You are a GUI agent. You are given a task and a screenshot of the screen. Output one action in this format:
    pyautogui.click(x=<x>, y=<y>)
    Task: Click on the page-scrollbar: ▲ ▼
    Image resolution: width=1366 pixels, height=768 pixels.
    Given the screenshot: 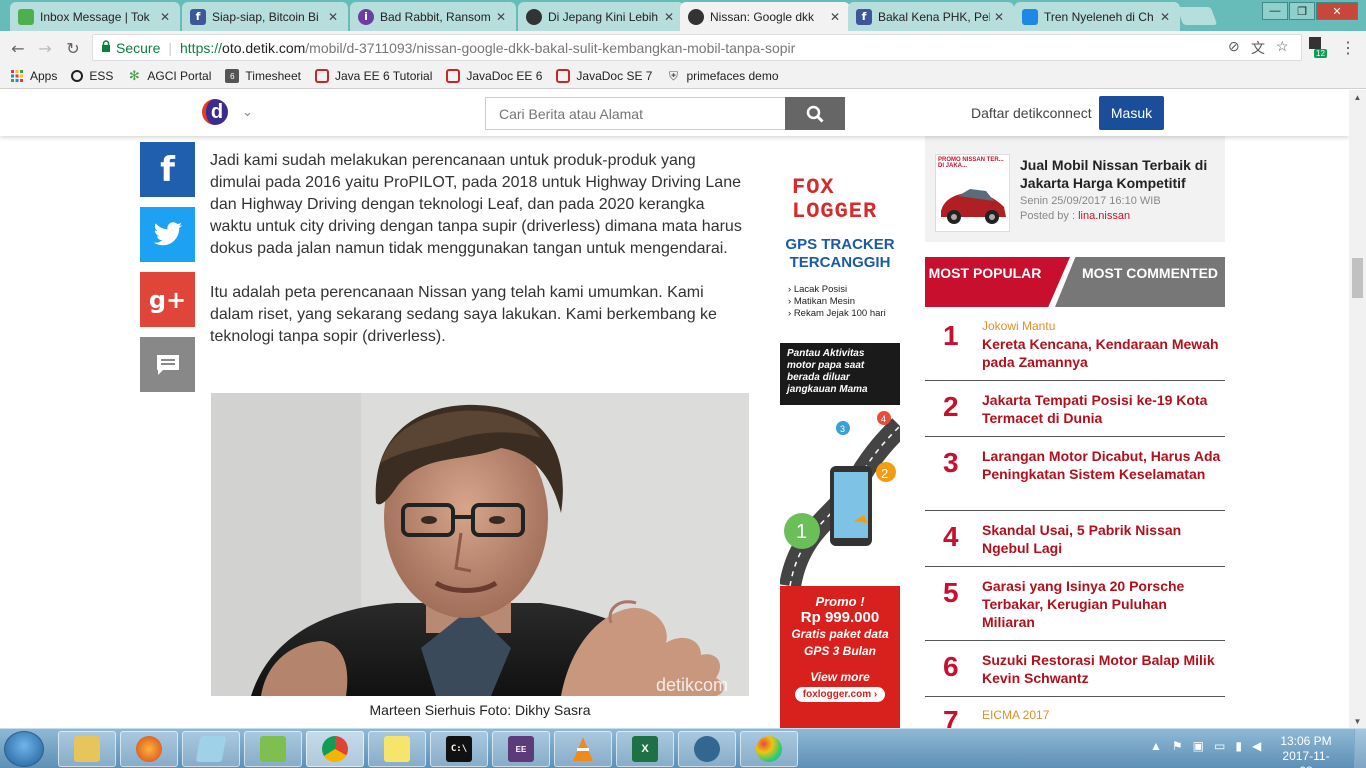 What is the action you would take?
    pyautogui.click(x=1357, y=409)
    